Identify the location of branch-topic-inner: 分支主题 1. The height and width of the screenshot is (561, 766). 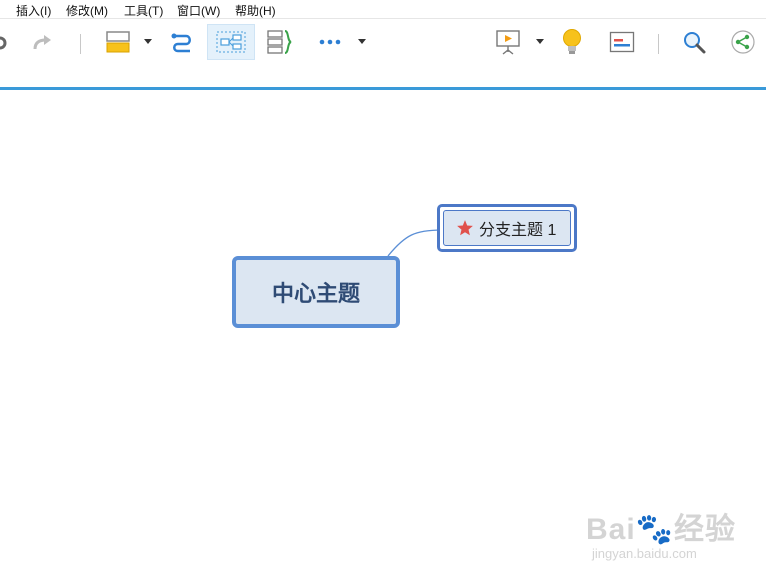
(507, 228).